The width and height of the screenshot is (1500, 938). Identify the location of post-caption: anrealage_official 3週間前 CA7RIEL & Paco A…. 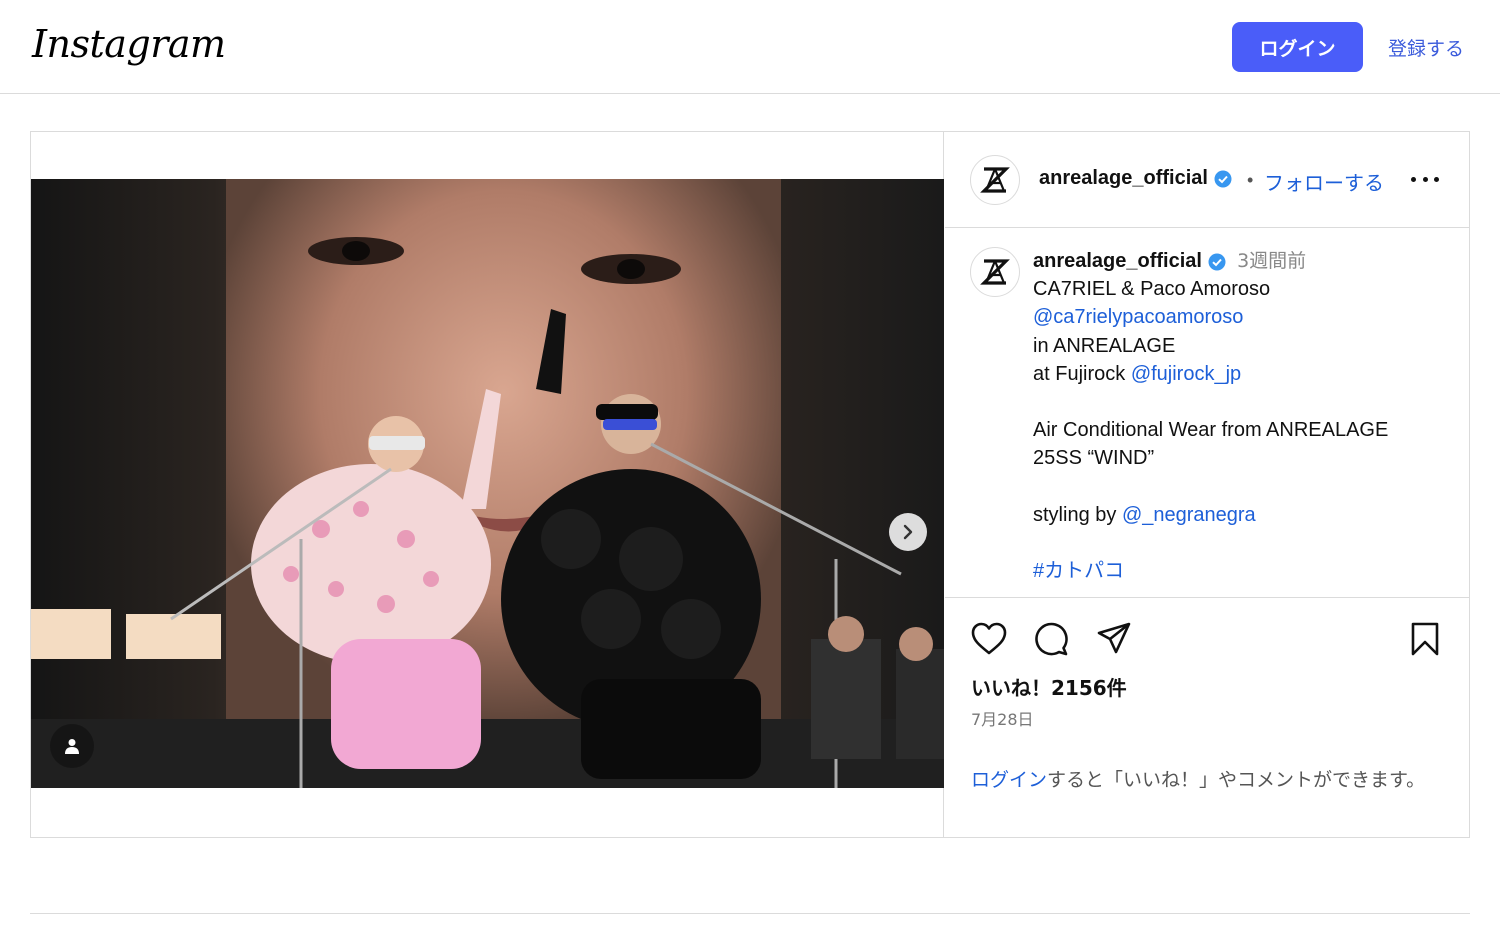
(1207, 413).